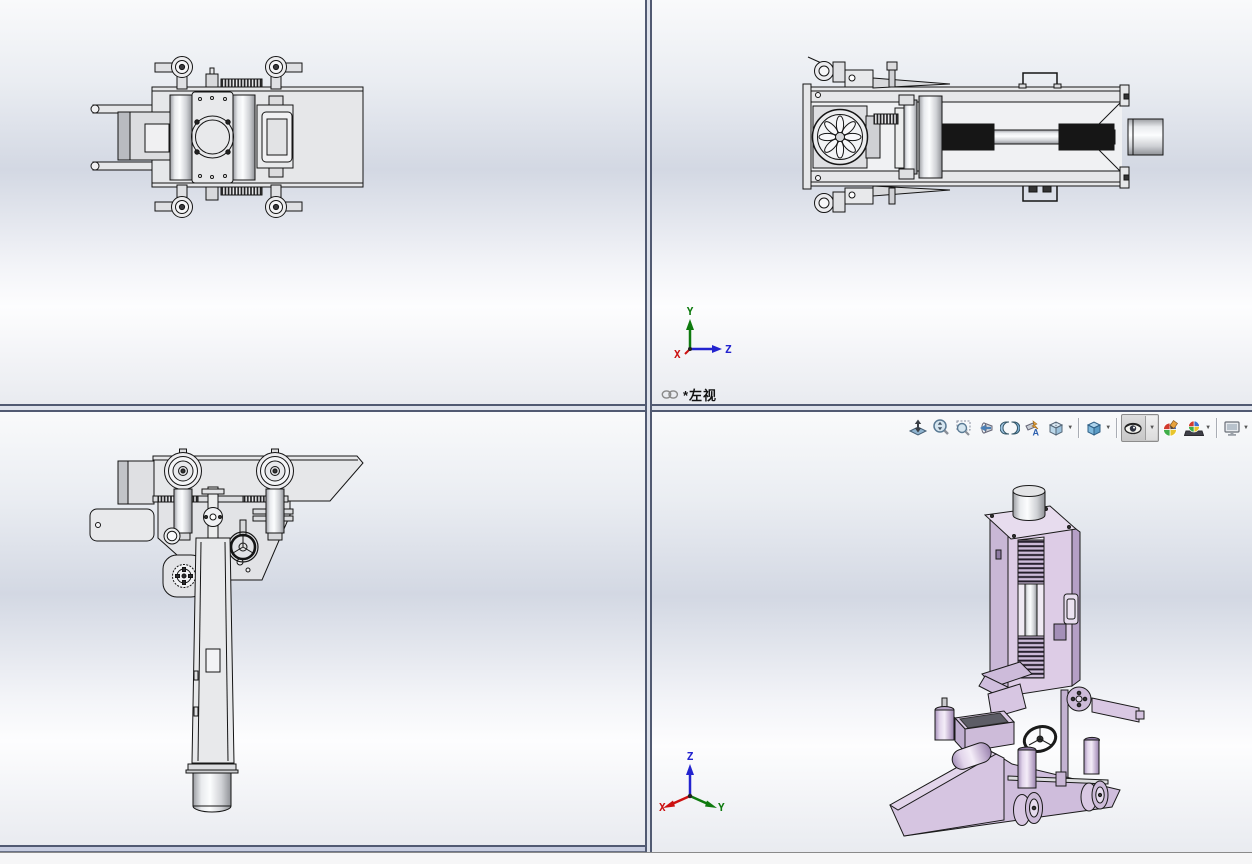 This screenshot has height=864, width=1252. I want to click on upper-spring, so click(1031, 562).